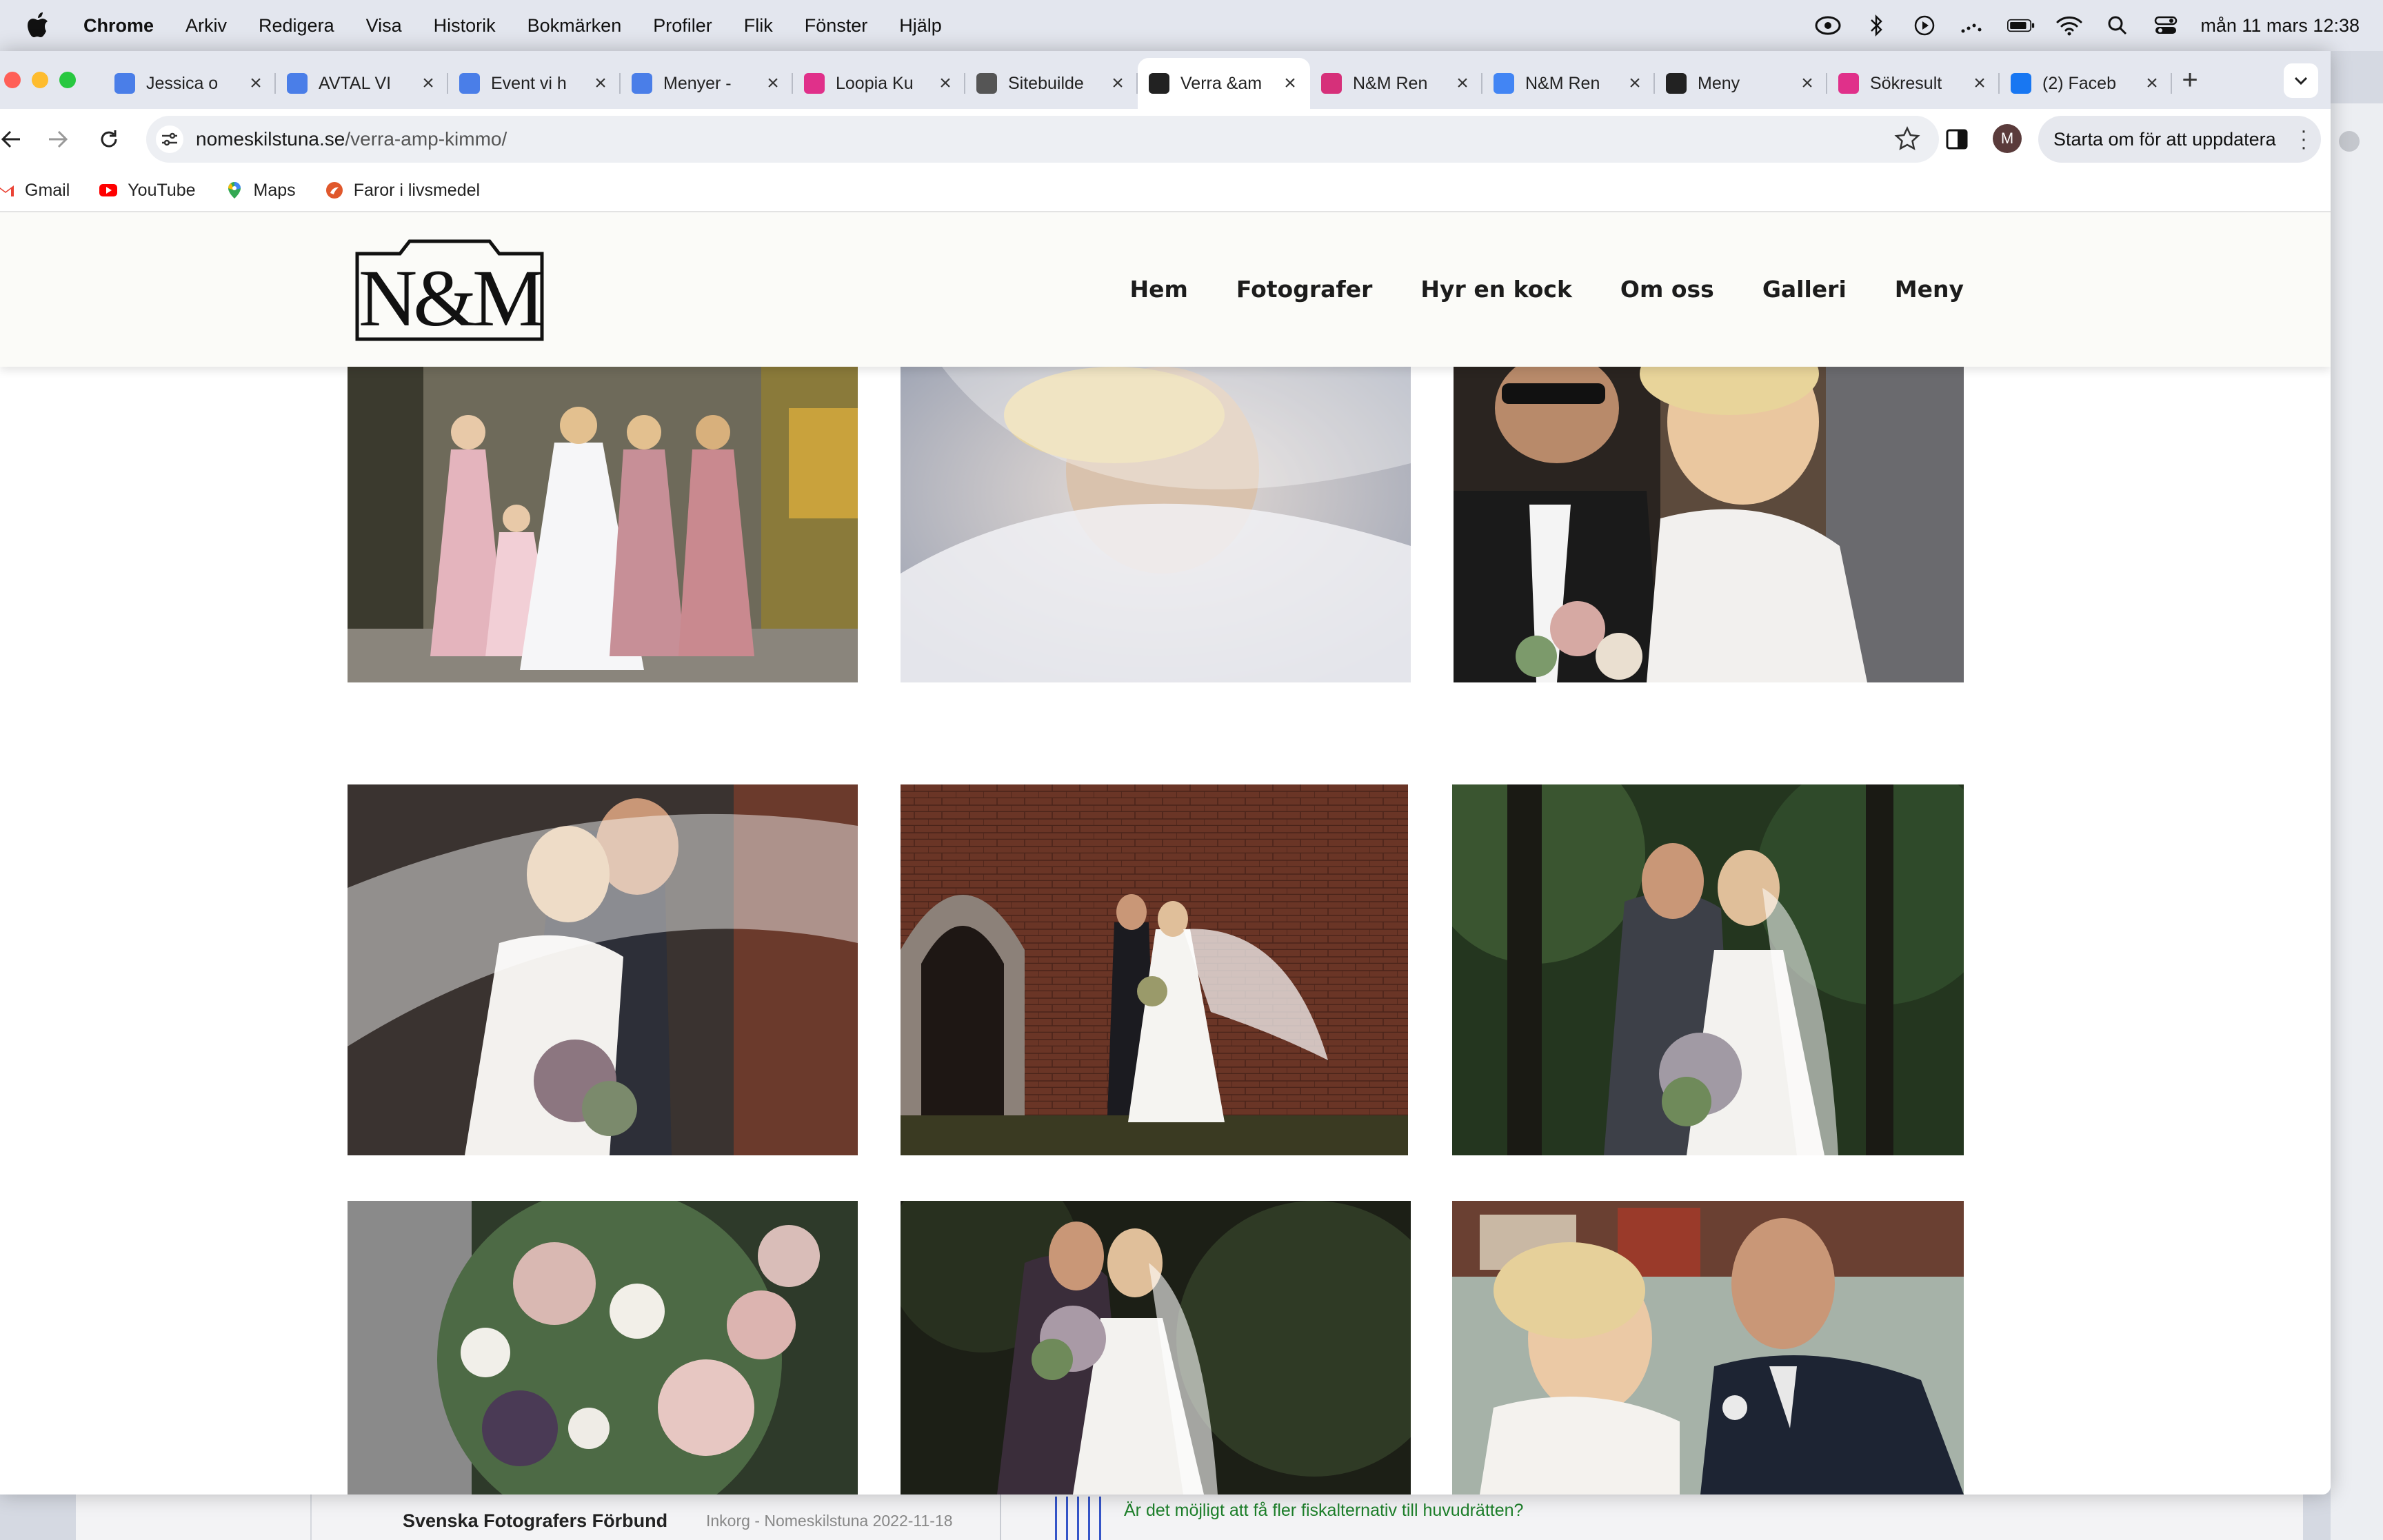 The width and height of the screenshot is (2383, 1540). What do you see at coordinates (2021, 26) in the screenshot?
I see `battery-icon` at bounding box center [2021, 26].